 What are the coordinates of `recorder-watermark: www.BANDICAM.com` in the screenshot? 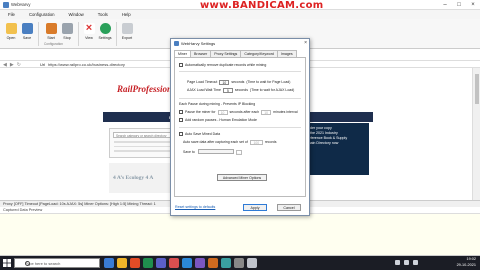 It's located at (262, 5).